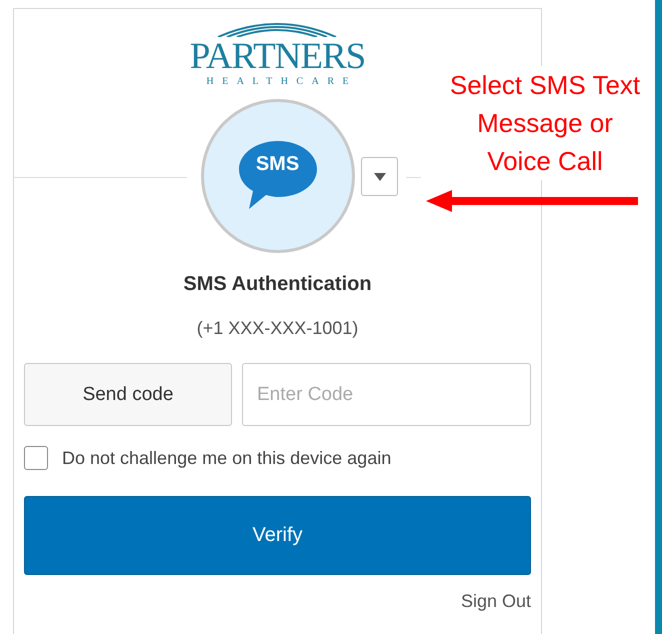 The image size is (662, 634). I want to click on method-title: SMS Authentication, so click(277, 284).